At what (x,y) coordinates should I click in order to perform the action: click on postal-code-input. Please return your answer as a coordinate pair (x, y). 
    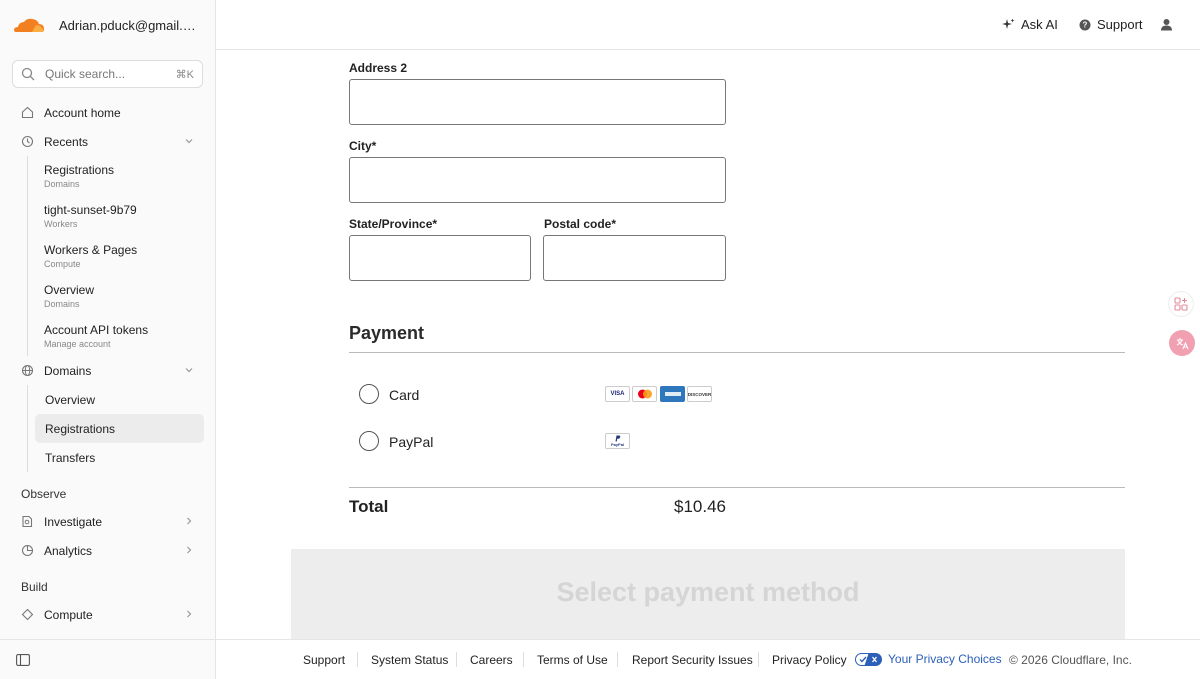
    Looking at the image, I should click on (634, 258).